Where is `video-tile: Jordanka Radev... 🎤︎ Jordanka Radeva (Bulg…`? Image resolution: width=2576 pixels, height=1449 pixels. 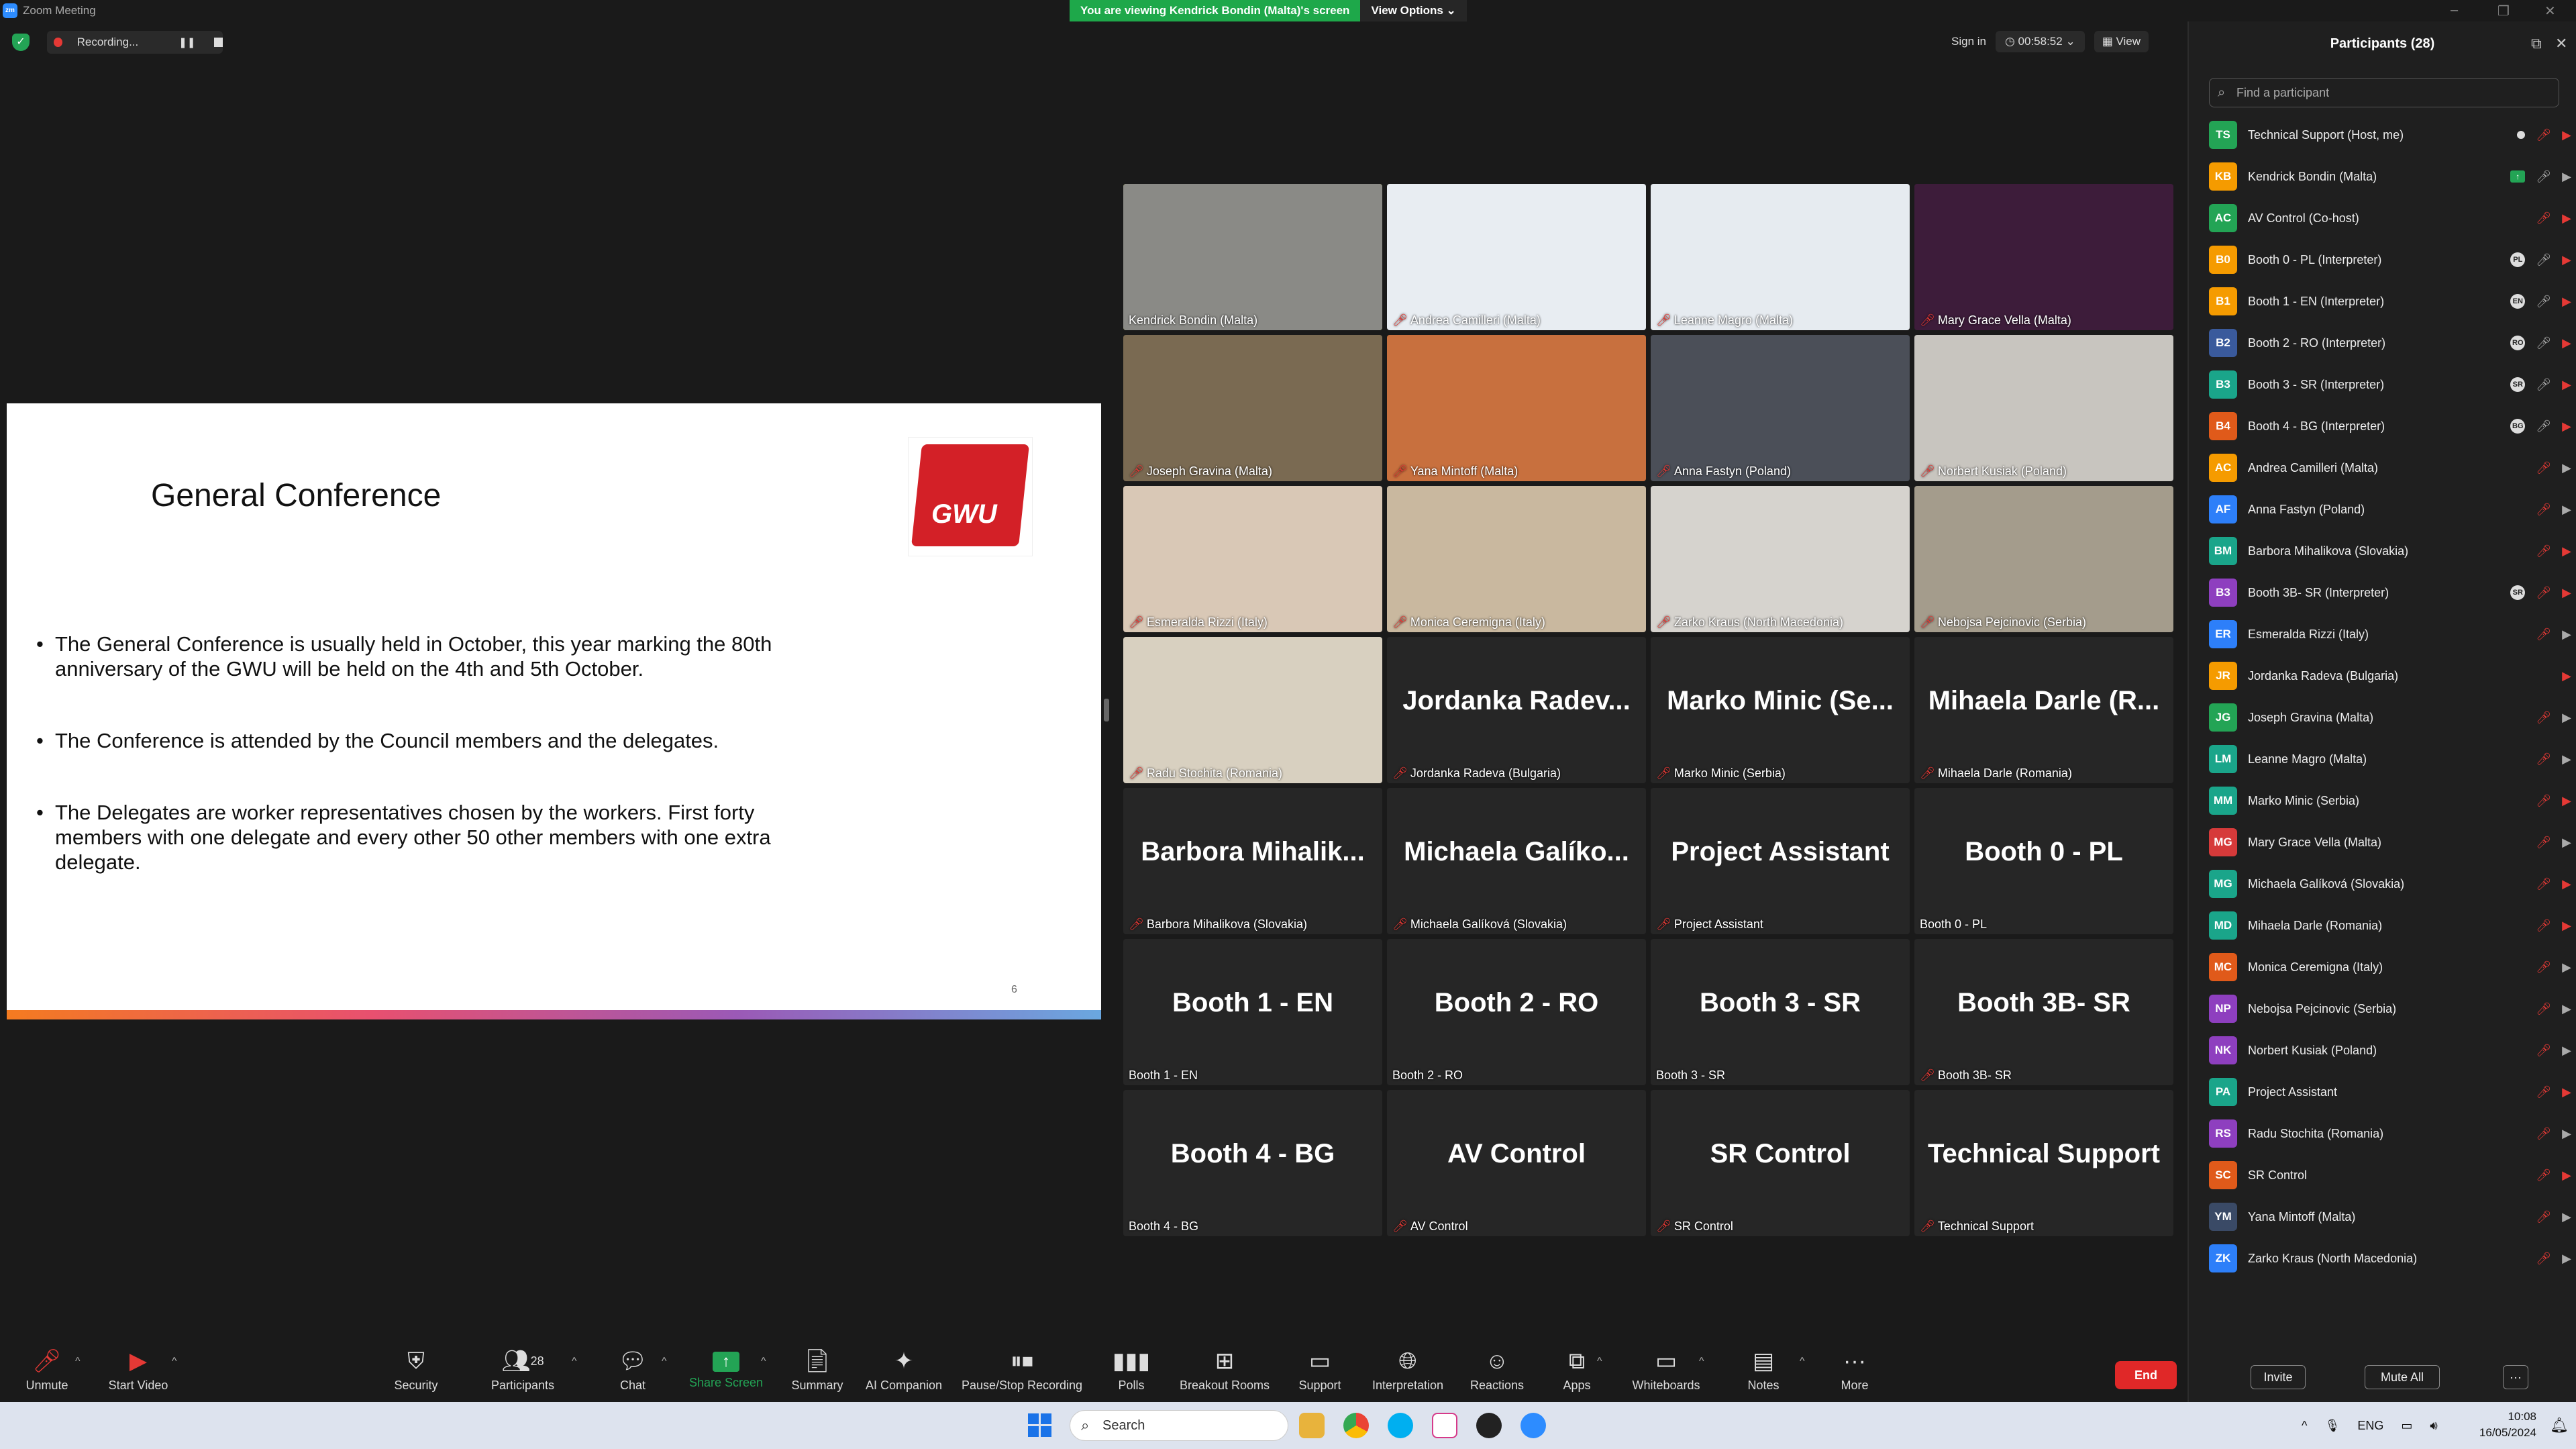 video-tile: Jordanka Radev... 🎤︎ Jordanka Radeva (Bulg… is located at coordinates (1516, 710).